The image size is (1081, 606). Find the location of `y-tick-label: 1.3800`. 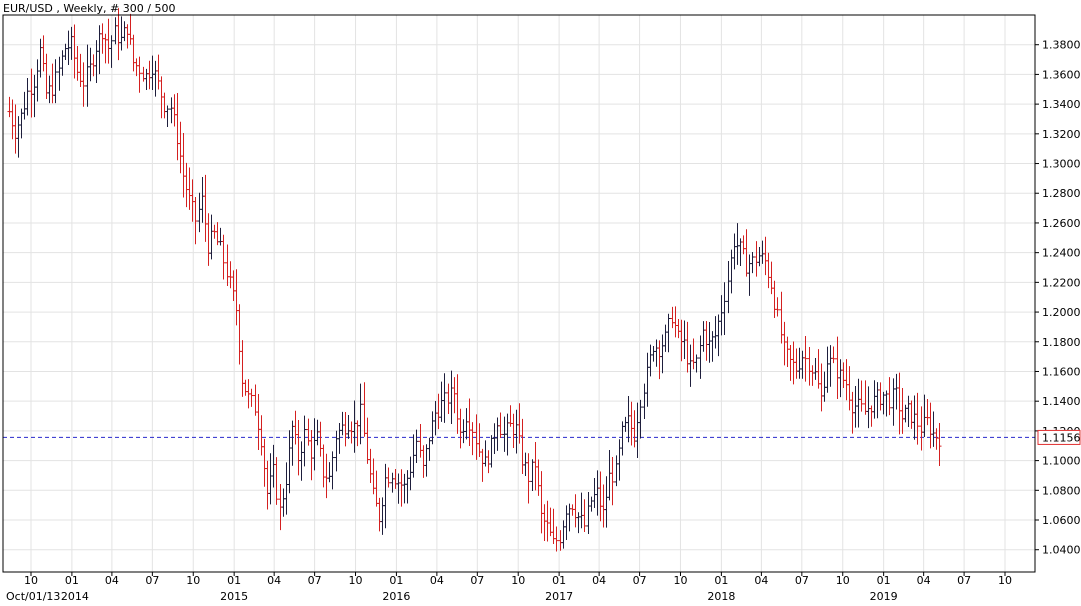

y-tick-label: 1.3800 is located at coordinates (1061, 45).